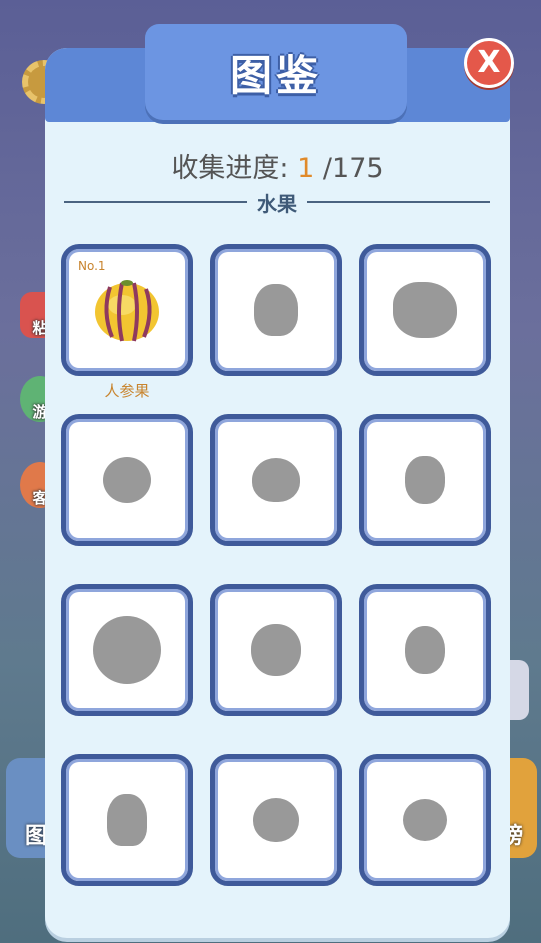 Image resolution: width=541 pixels, height=943 pixels. I want to click on close-icon: X, so click(489, 62).